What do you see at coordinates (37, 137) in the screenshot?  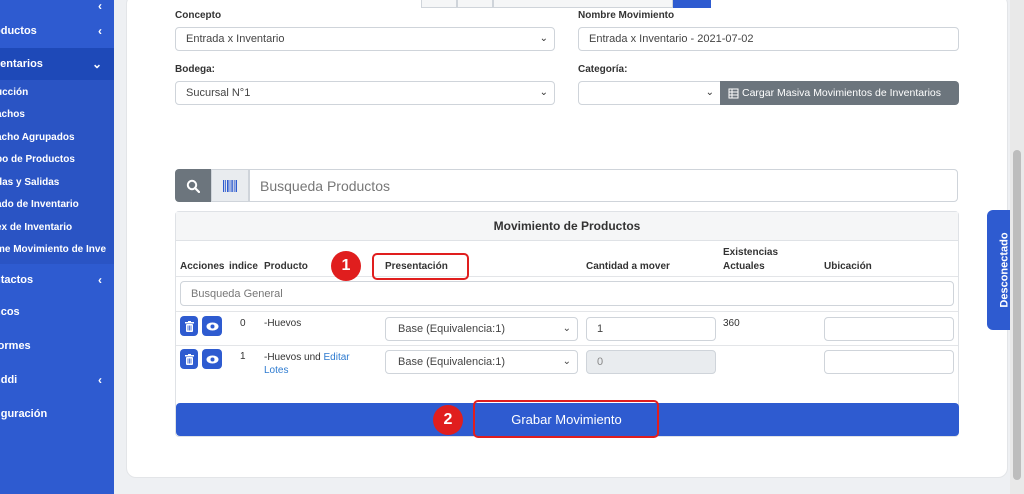 I see `sidebar-subitem-label: acho Agrupados` at bounding box center [37, 137].